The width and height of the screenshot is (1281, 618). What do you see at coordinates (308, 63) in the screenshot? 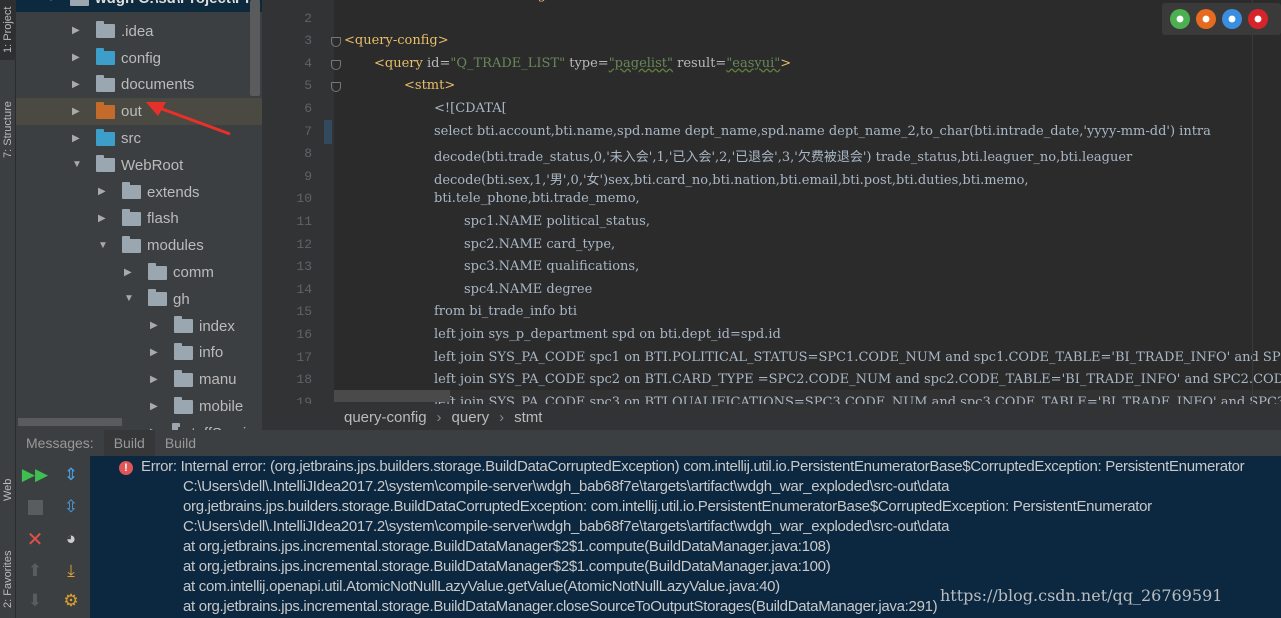
I see `line-number: 4` at bounding box center [308, 63].